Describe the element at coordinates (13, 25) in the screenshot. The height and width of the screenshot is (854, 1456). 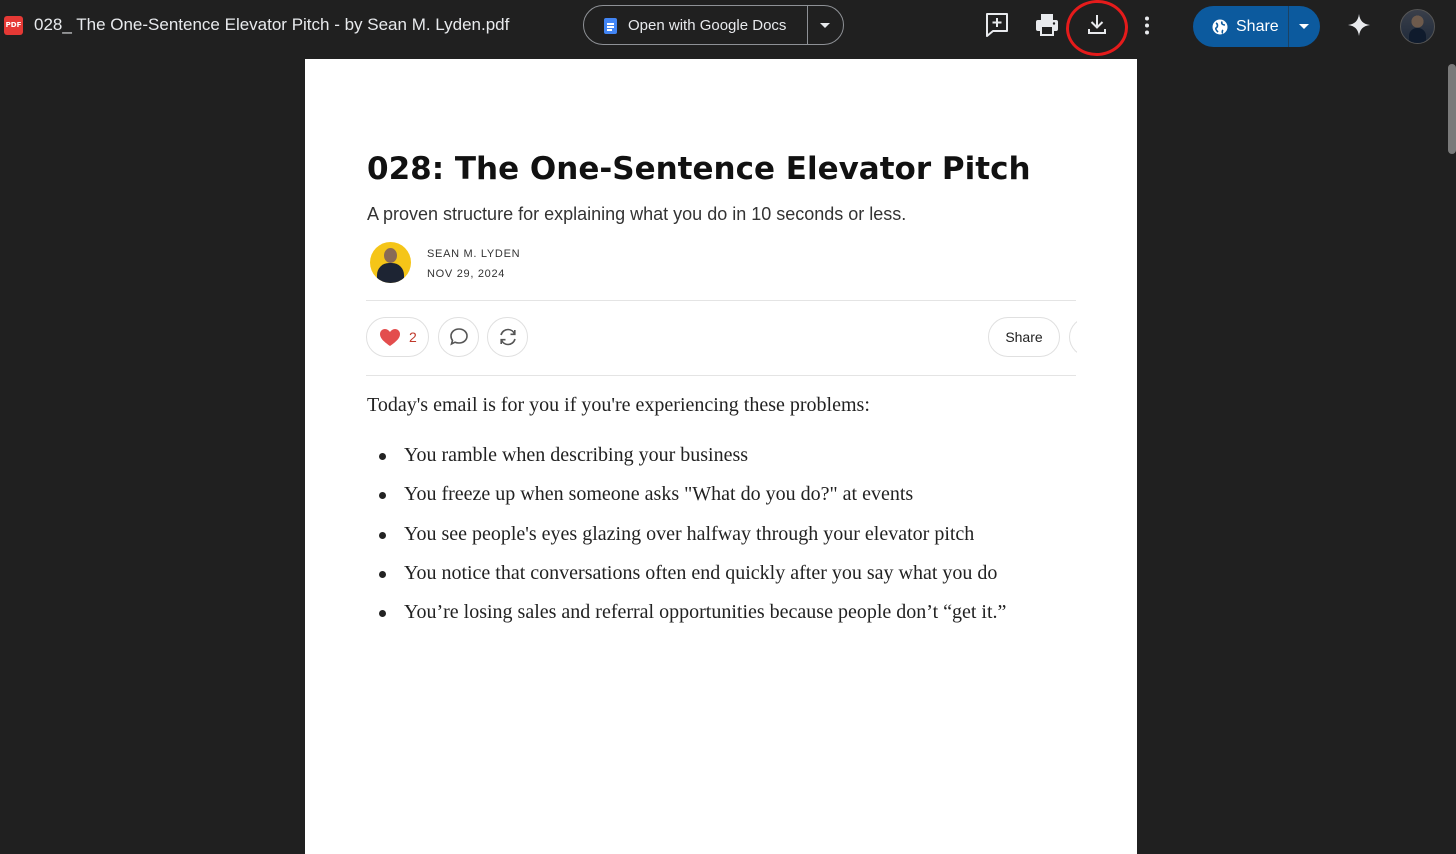
I see `pdf-file-icon: PDF` at that location.